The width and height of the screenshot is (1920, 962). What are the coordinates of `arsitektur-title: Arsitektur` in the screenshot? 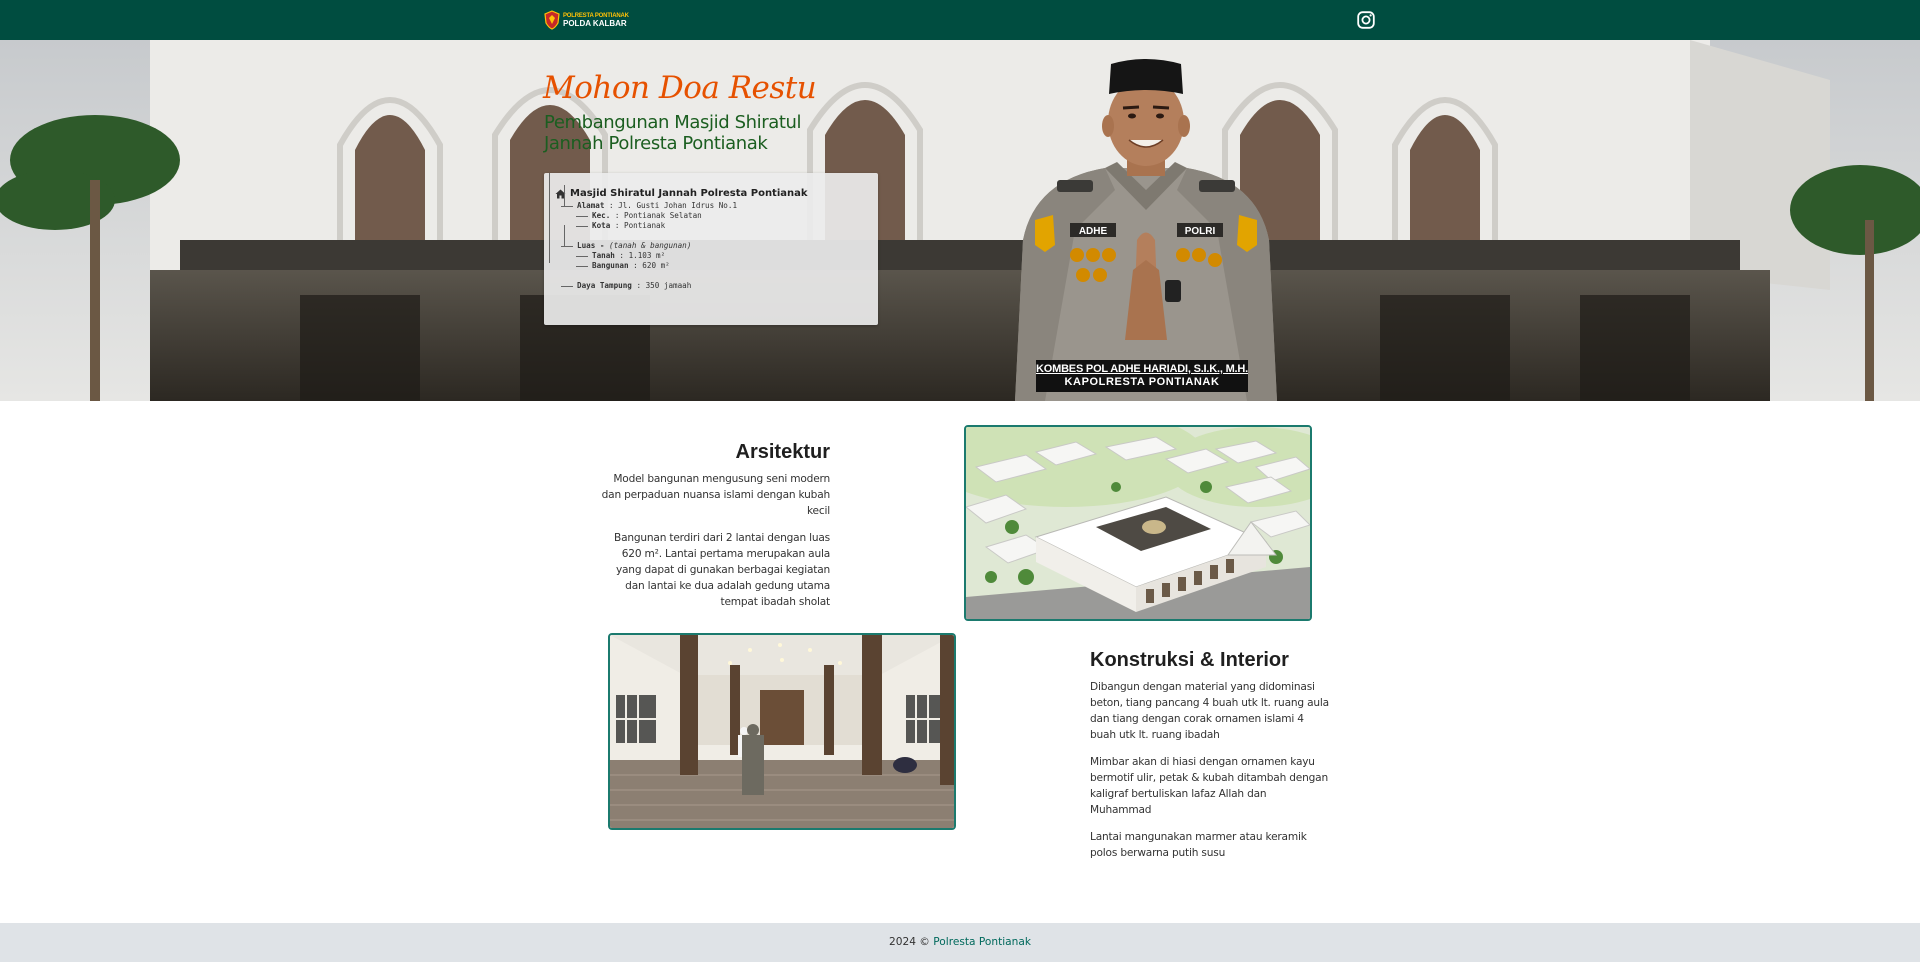 It's located at (782, 452).